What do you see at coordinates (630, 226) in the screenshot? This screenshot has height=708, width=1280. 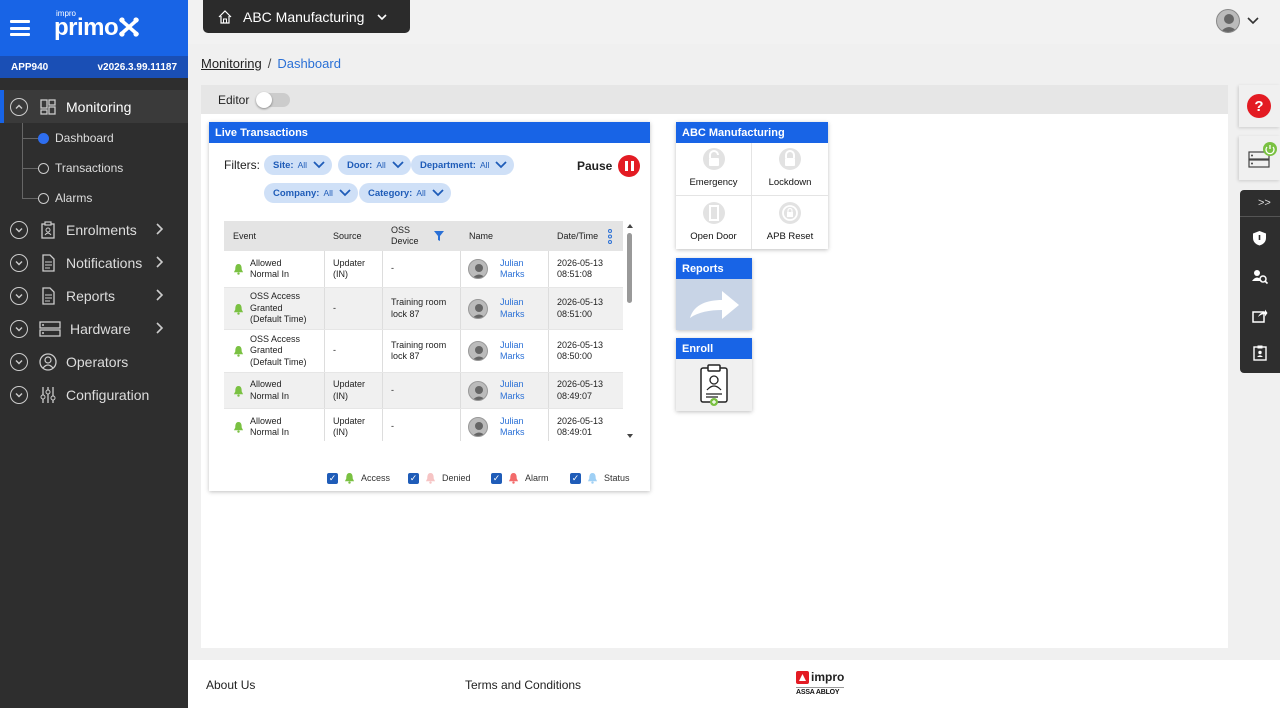 I see `scroll-up-icon` at bounding box center [630, 226].